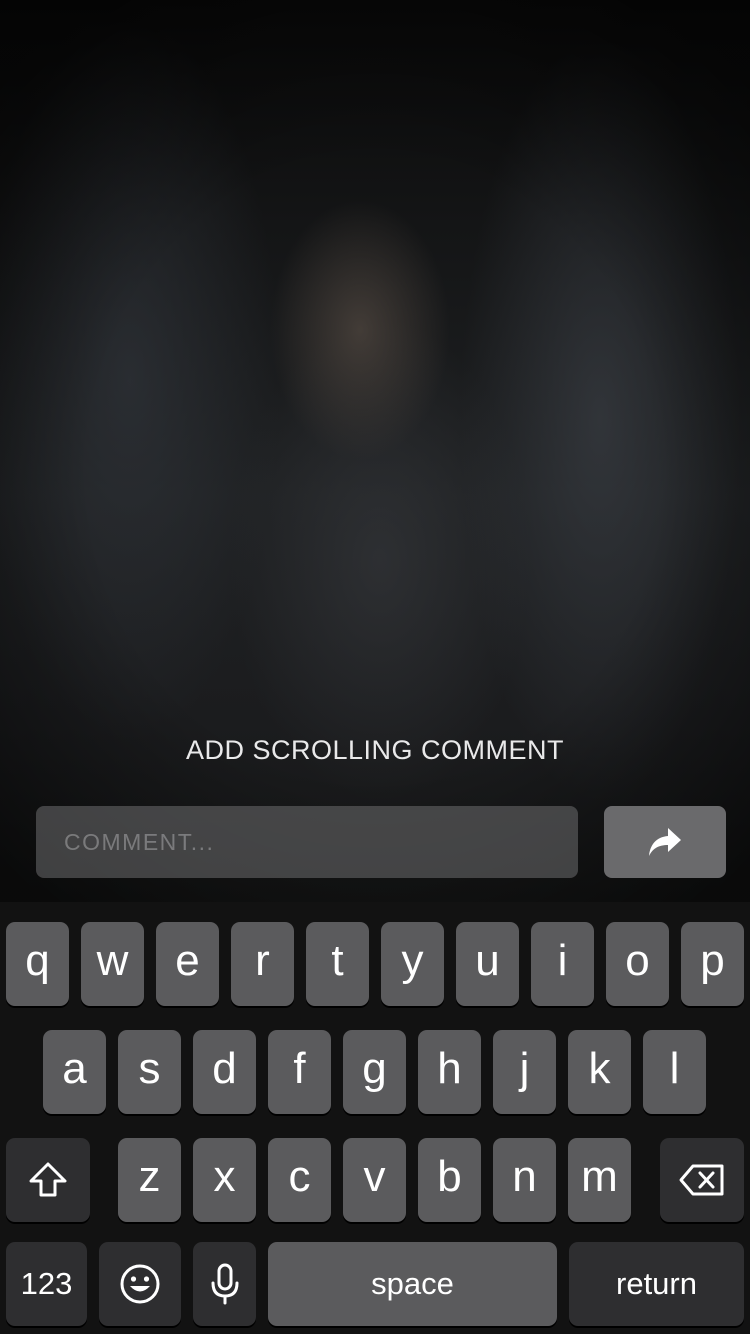 This screenshot has height=1334, width=750. What do you see at coordinates (299, 1072) in the screenshot?
I see `key-f: f` at bounding box center [299, 1072].